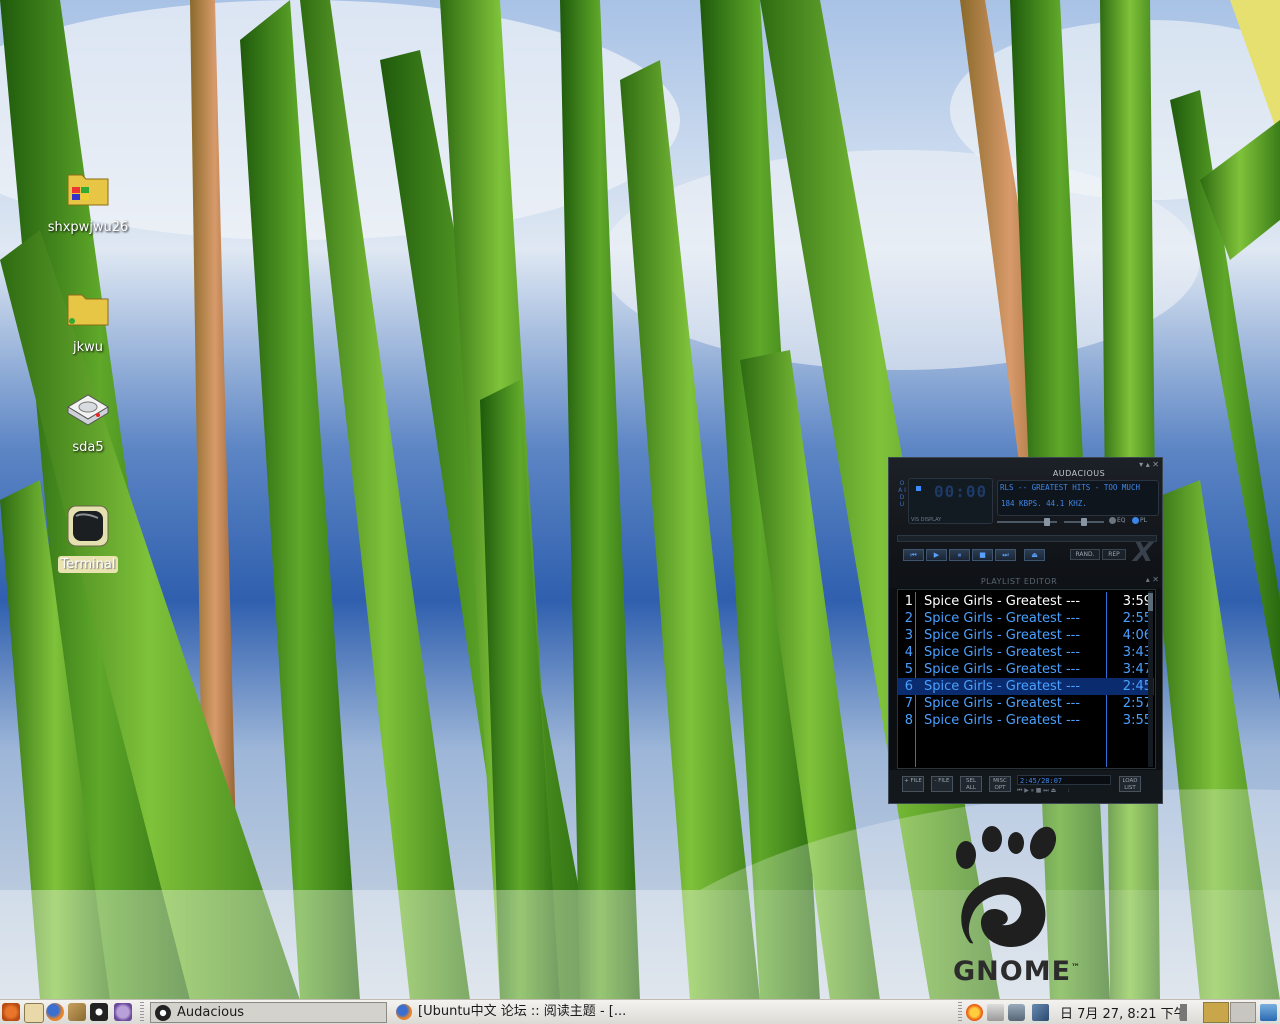 The width and height of the screenshot is (1280, 1024). What do you see at coordinates (1040, 1012) in the screenshot?
I see `network-icon` at bounding box center [1040, 1012].